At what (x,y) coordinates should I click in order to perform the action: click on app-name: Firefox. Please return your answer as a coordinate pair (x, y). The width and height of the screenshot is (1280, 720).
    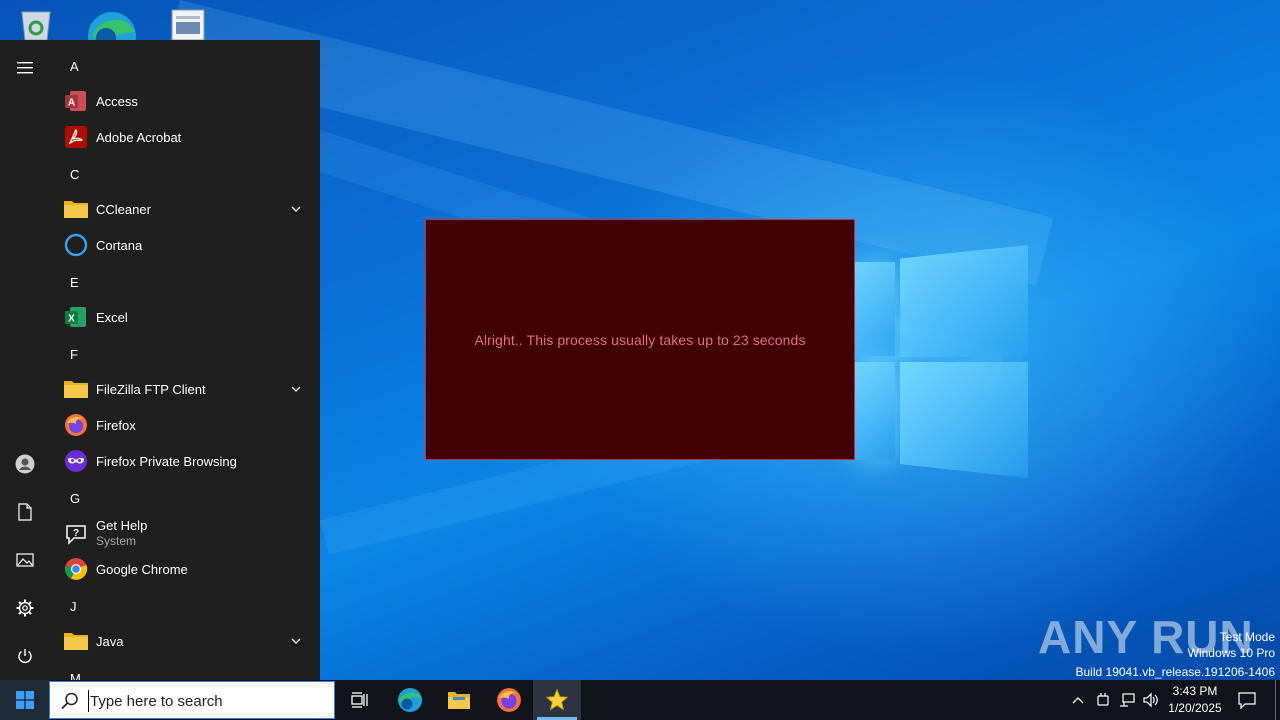
    Looking at the image, I should click on (116, 425).